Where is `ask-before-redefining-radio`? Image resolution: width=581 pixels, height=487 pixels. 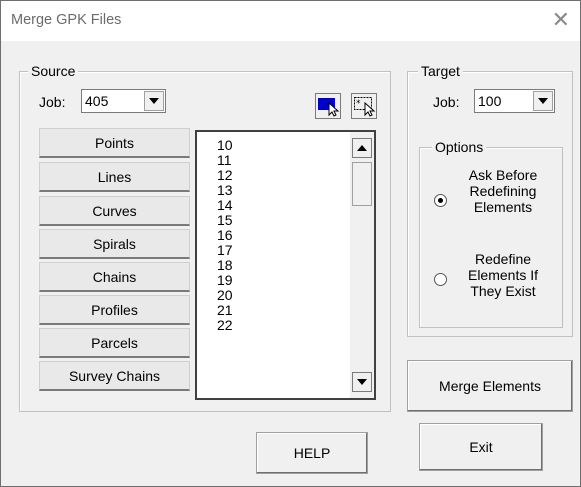 ask-before-redefining-radio is located at coordinates (440, 200).